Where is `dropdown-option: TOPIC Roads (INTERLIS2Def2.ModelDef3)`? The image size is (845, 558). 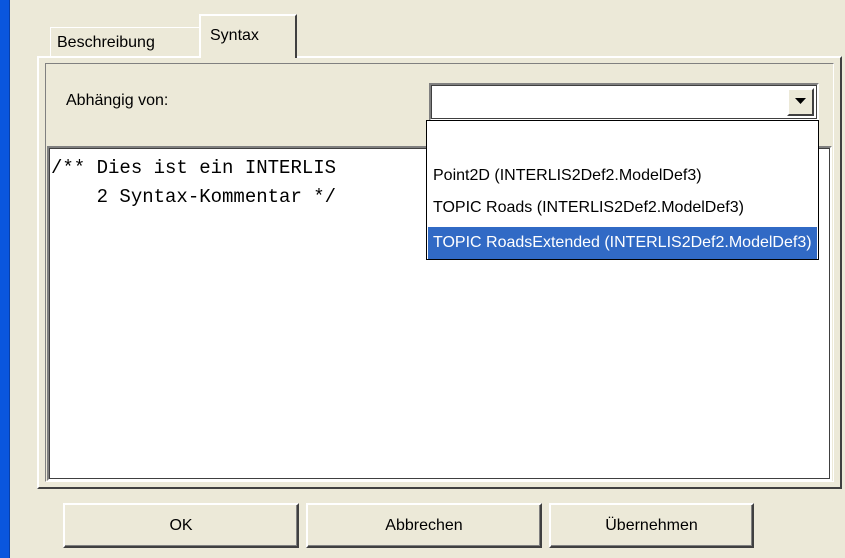 dropdown-option: TOPIC Roads (INTERLIS2Def2.ModelDef3) is located at coordinates (622, 208).